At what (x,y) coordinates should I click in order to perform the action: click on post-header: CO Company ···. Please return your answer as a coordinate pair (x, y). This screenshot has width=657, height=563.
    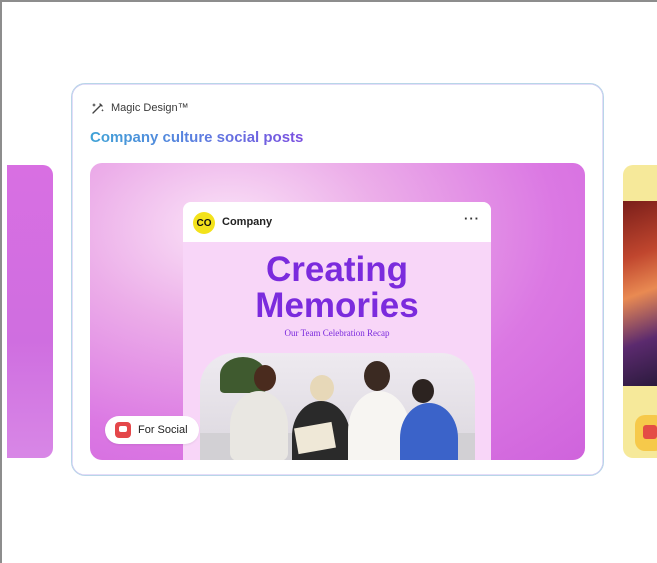
    Looking at the image, I should click on (337, 222).